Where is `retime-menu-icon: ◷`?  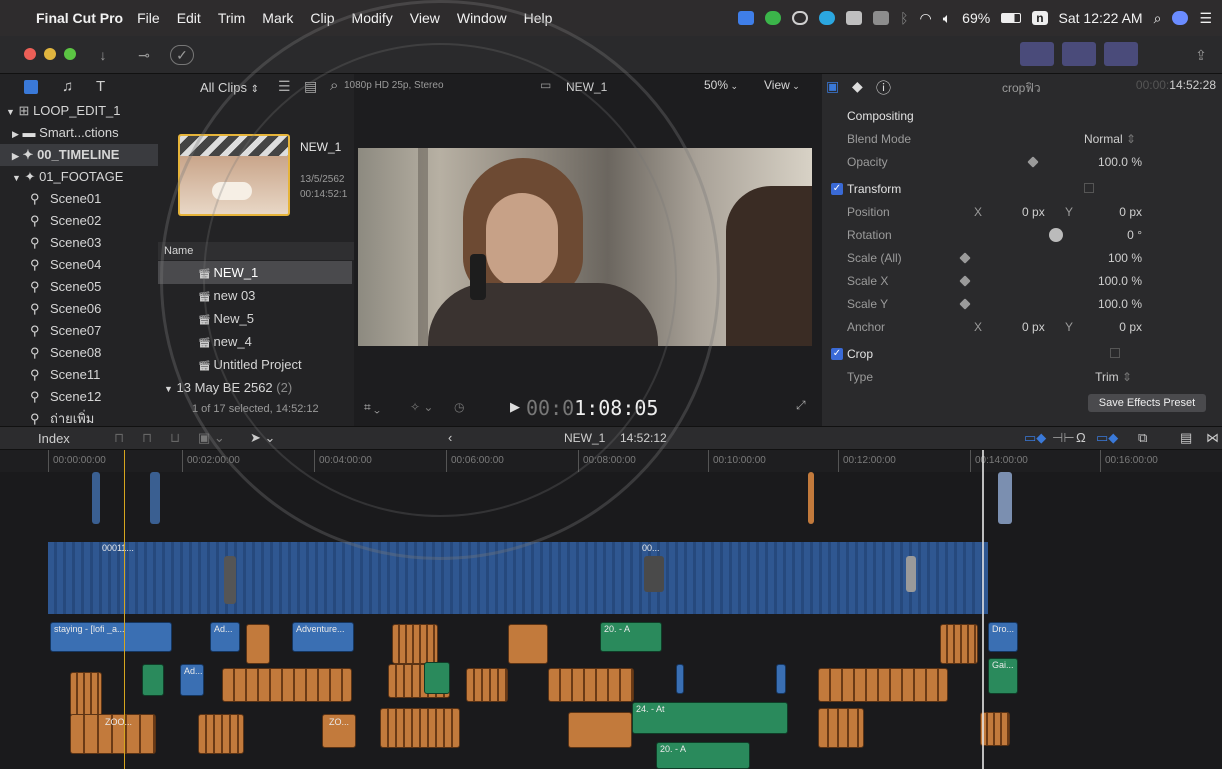 retime-menu-icon: ◷ is located at coordinates (459, 407).